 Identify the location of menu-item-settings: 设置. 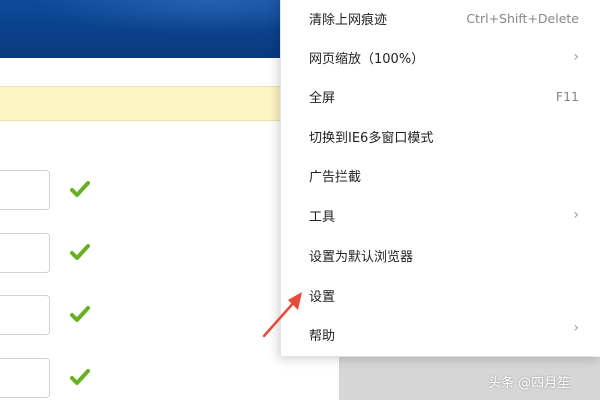
(440, 295).